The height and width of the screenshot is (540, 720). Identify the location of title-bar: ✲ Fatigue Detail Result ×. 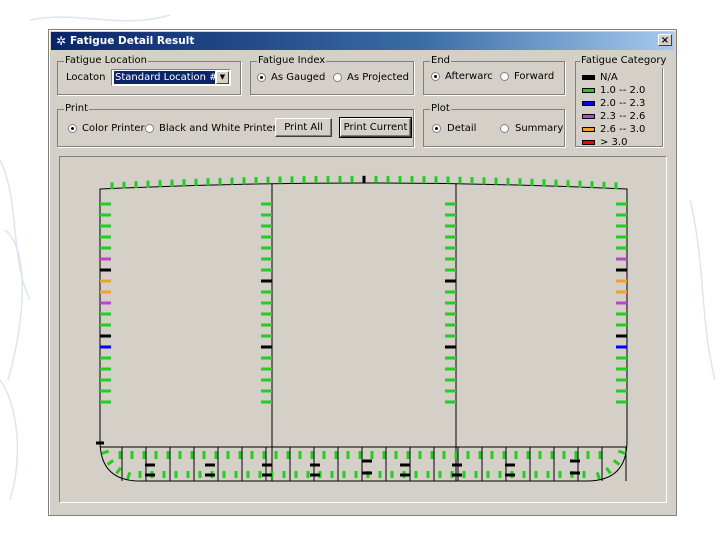
(362, 41).